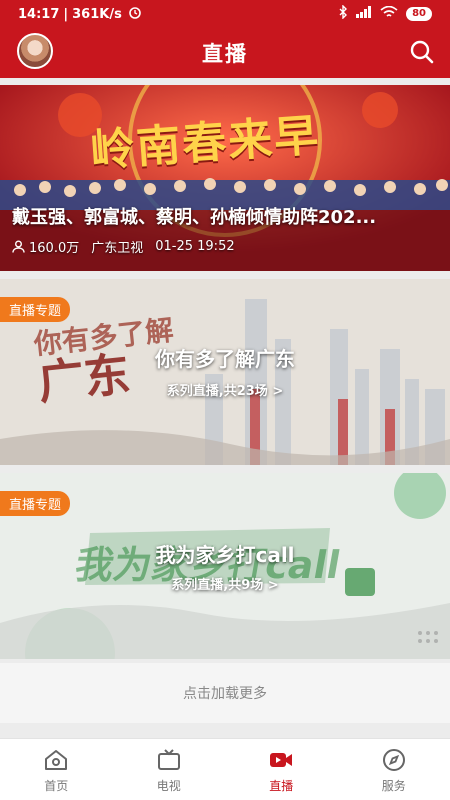 This screenshot has height=800, width=450. Describe the element at coordinates (56, 786) in the screenshot. I see `tab-label: 首页` at that location.